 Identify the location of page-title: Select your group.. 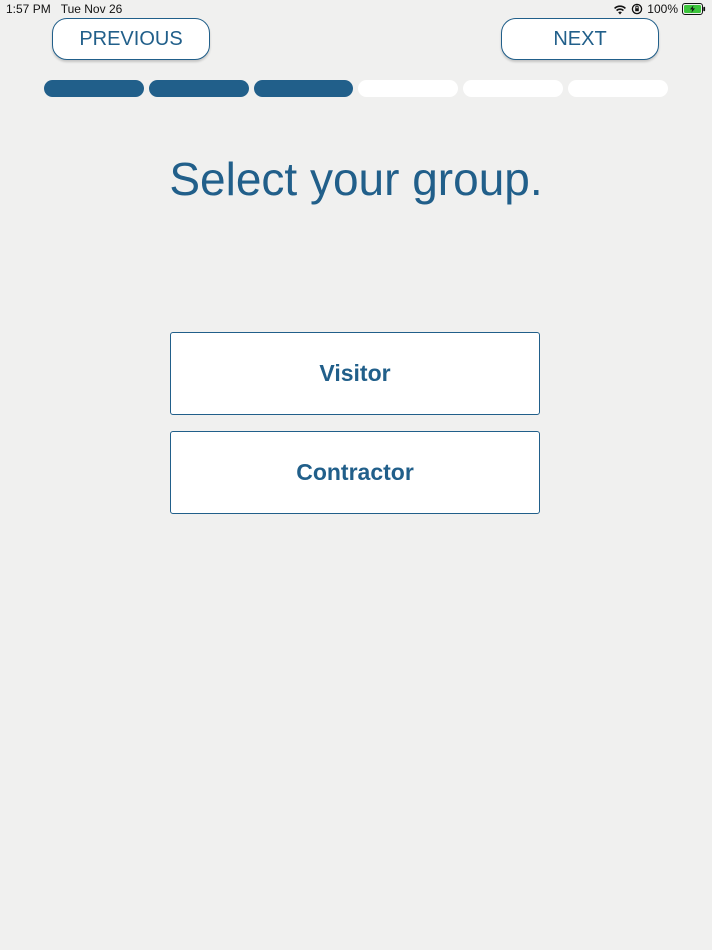
(356, 179).